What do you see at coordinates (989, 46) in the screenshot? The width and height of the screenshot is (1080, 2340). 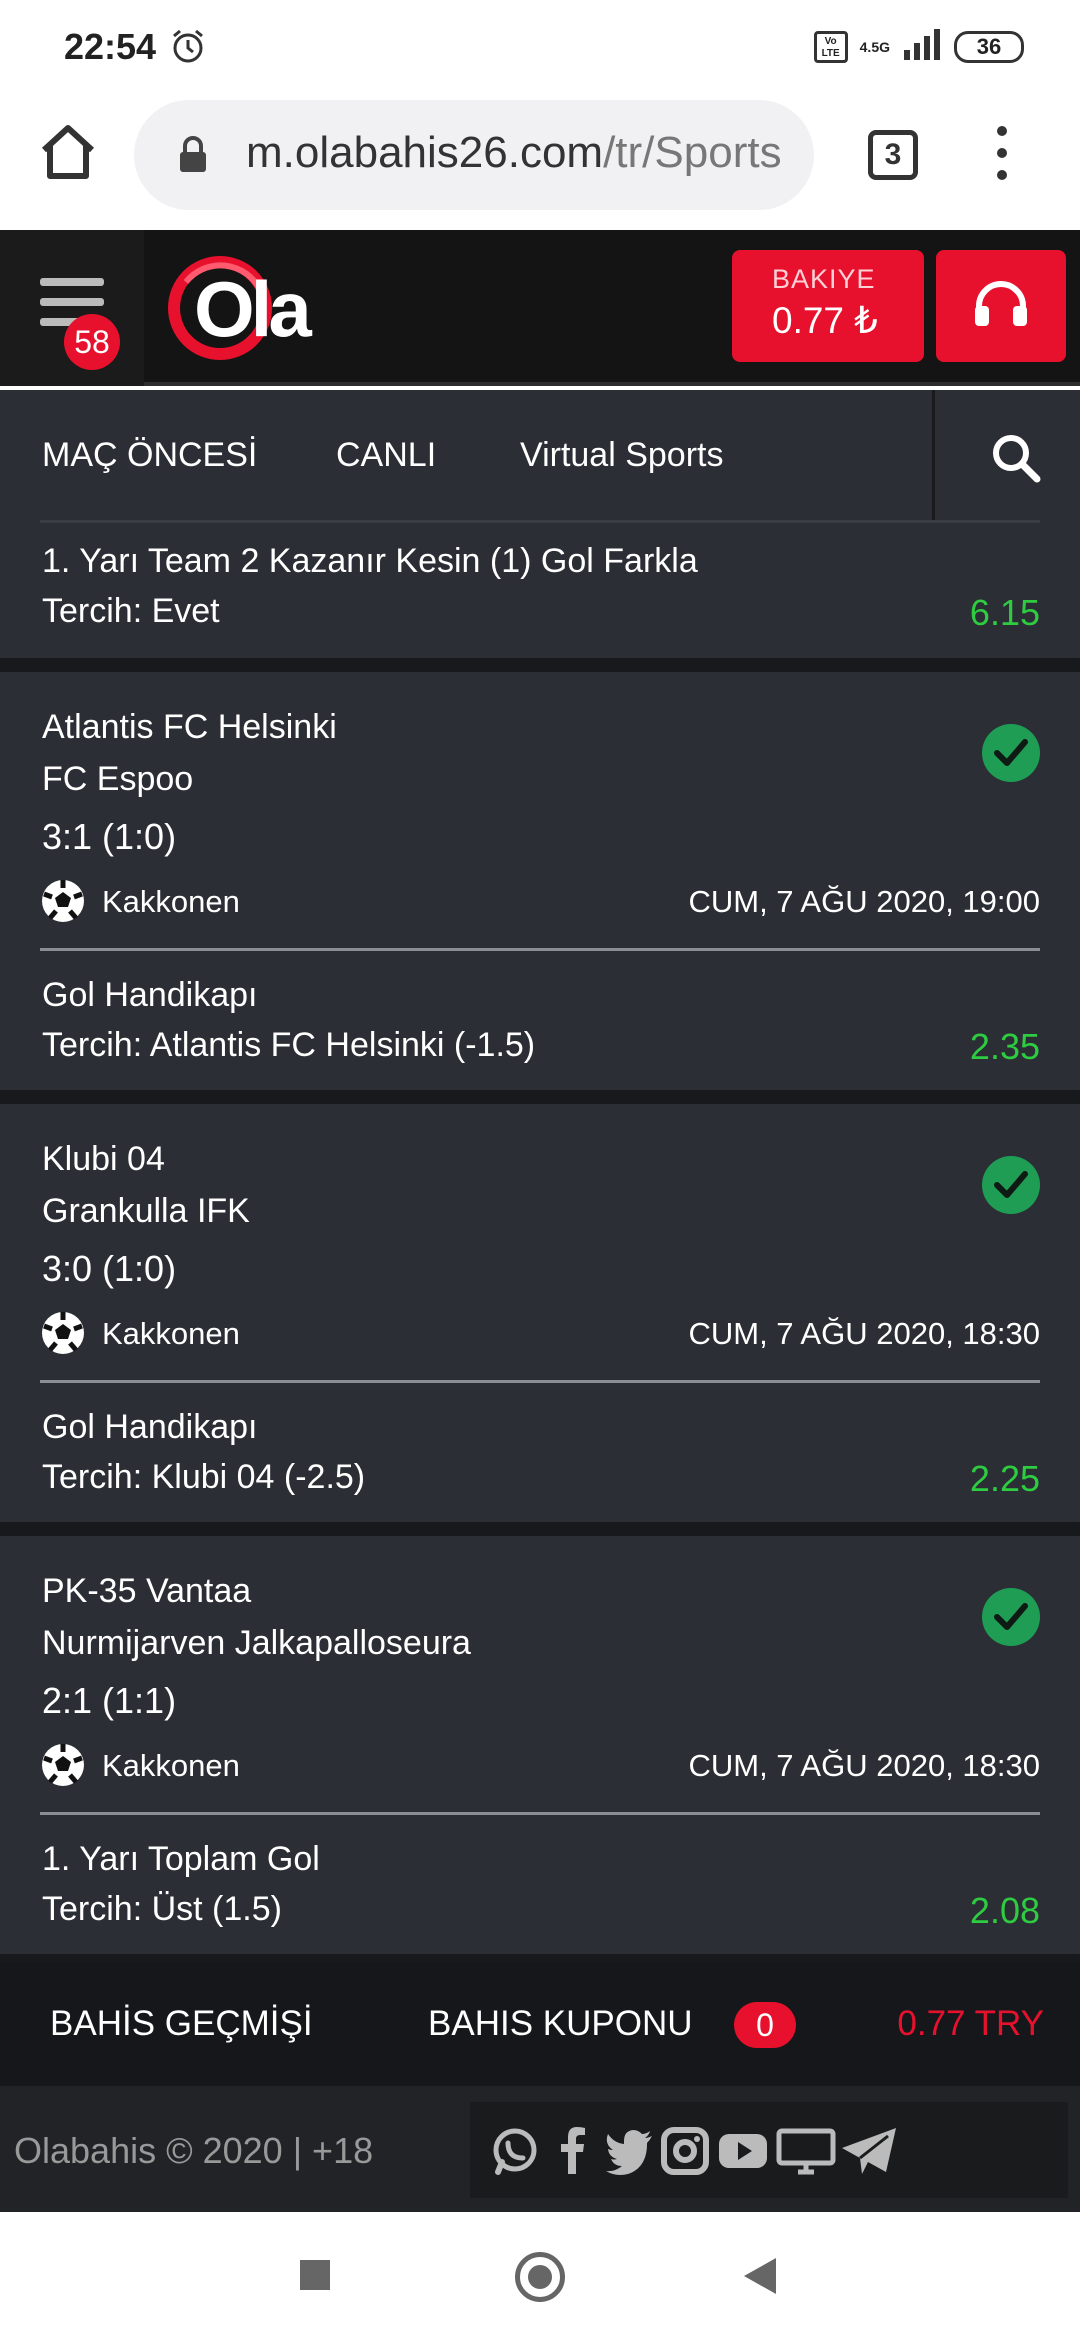 I see `battery-indicator: 36` at bounding box center [989, 46].